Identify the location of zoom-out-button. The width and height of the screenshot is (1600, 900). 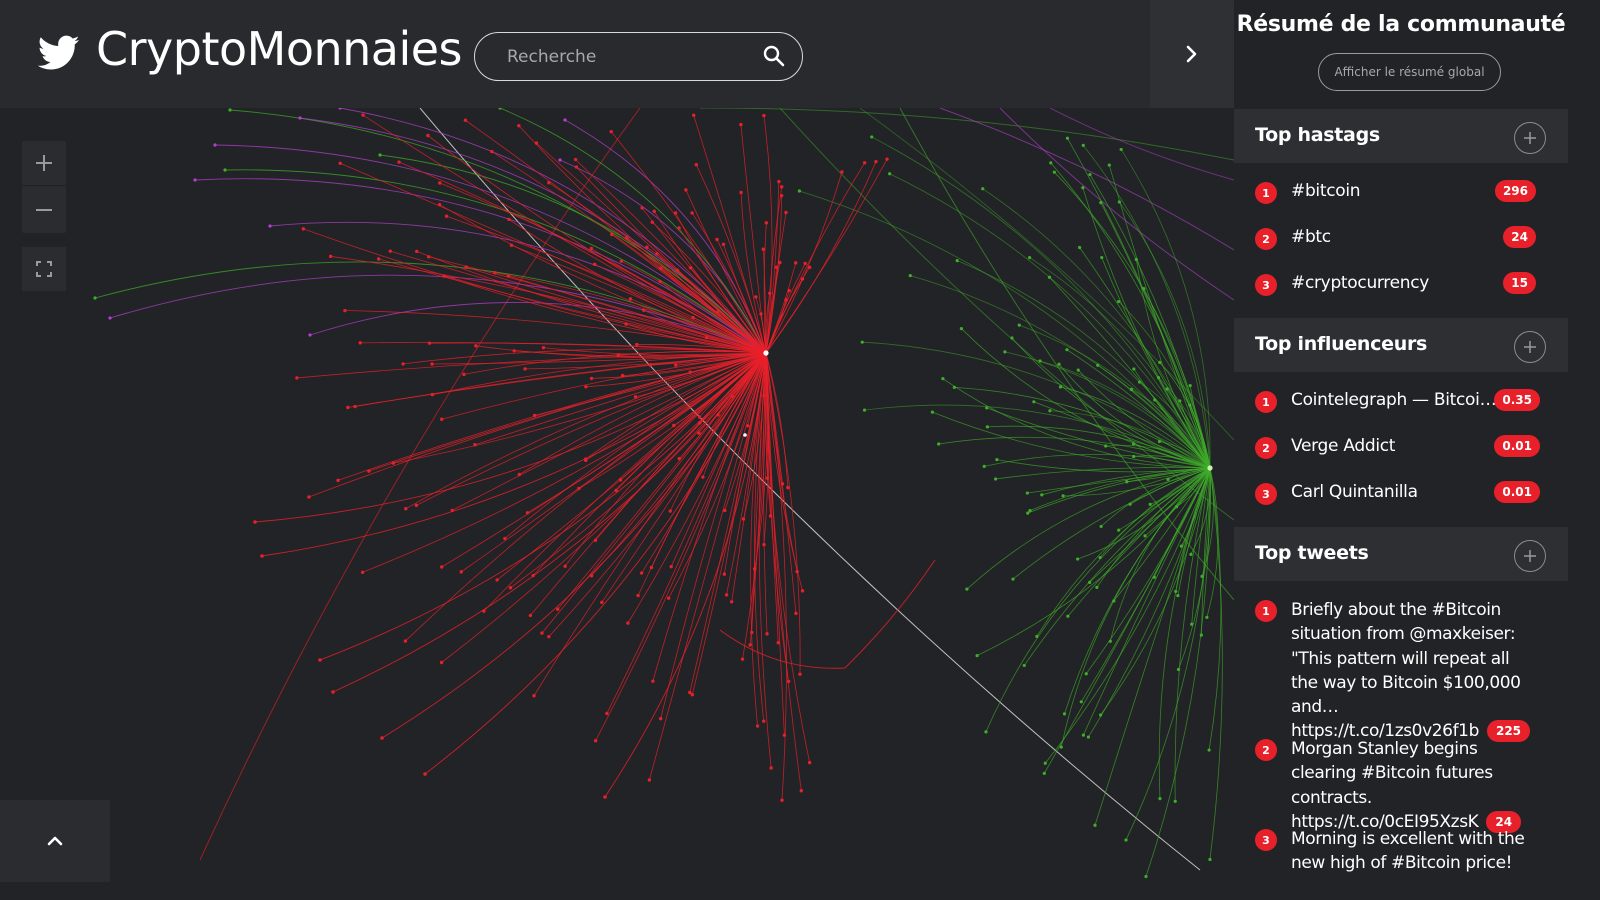
(44, 209).